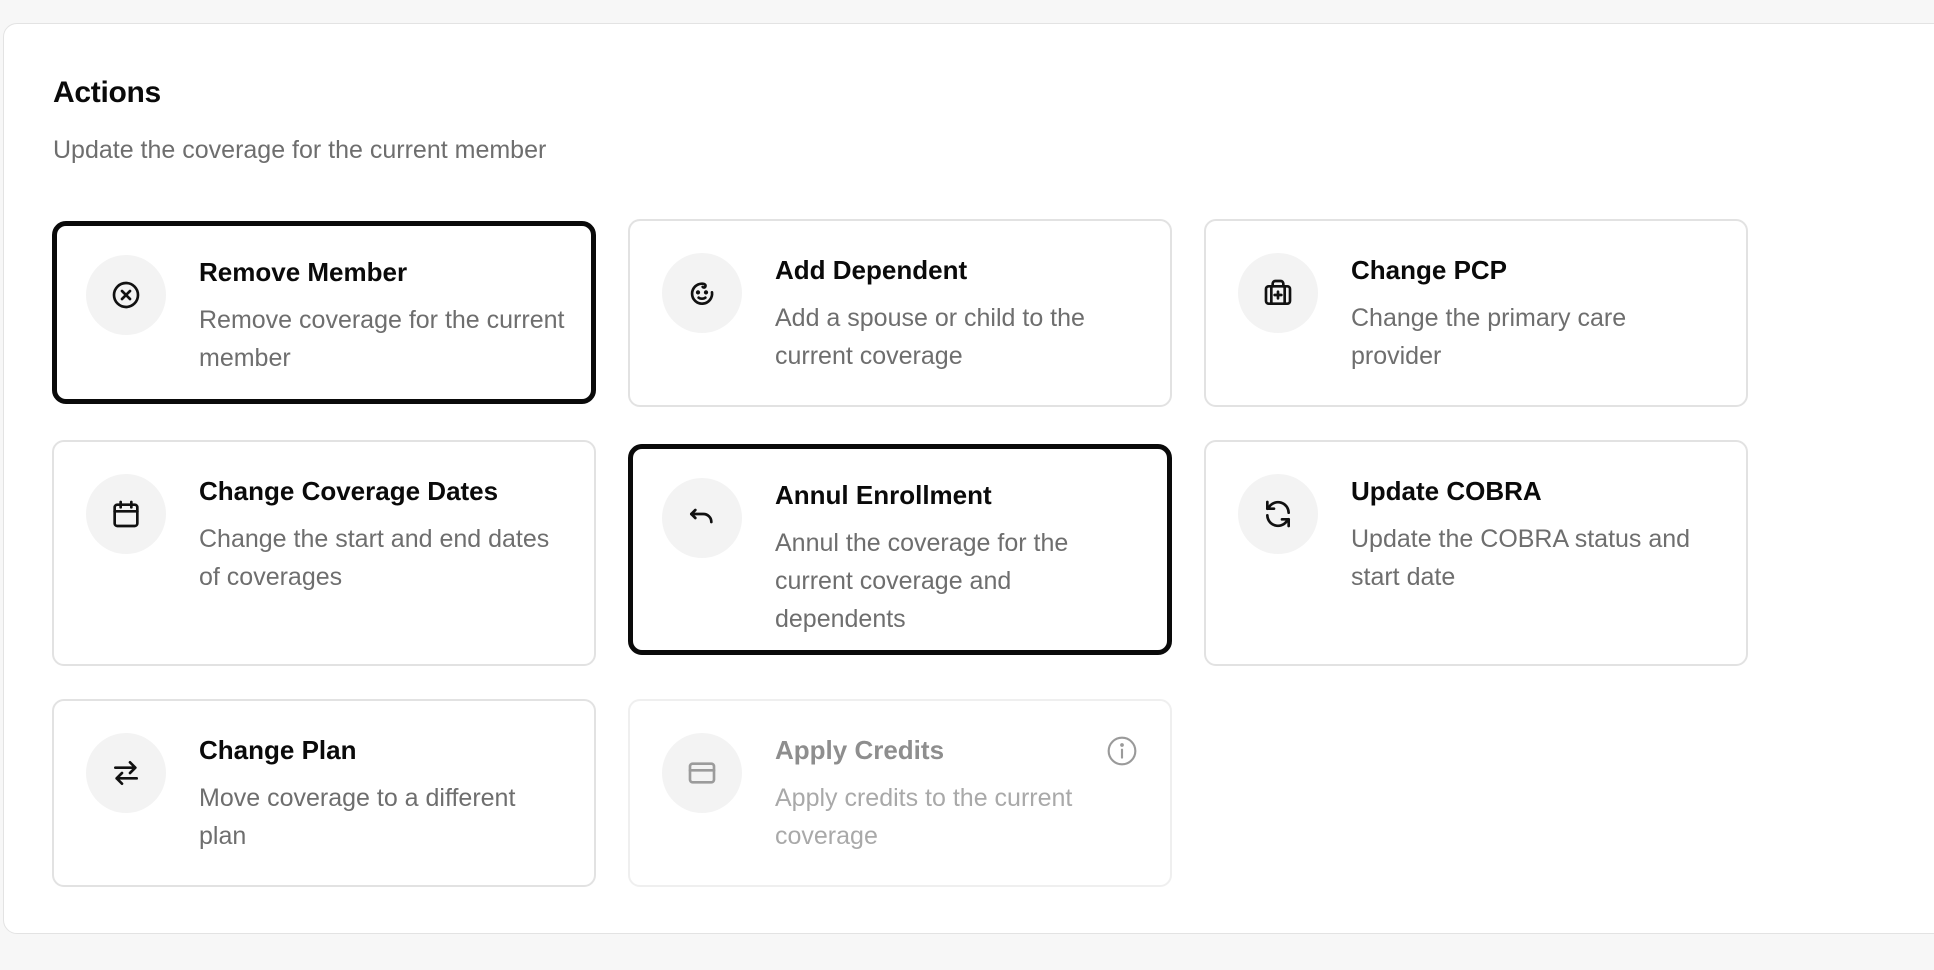  I want to click on x-circle-icon, so click(126, 295).